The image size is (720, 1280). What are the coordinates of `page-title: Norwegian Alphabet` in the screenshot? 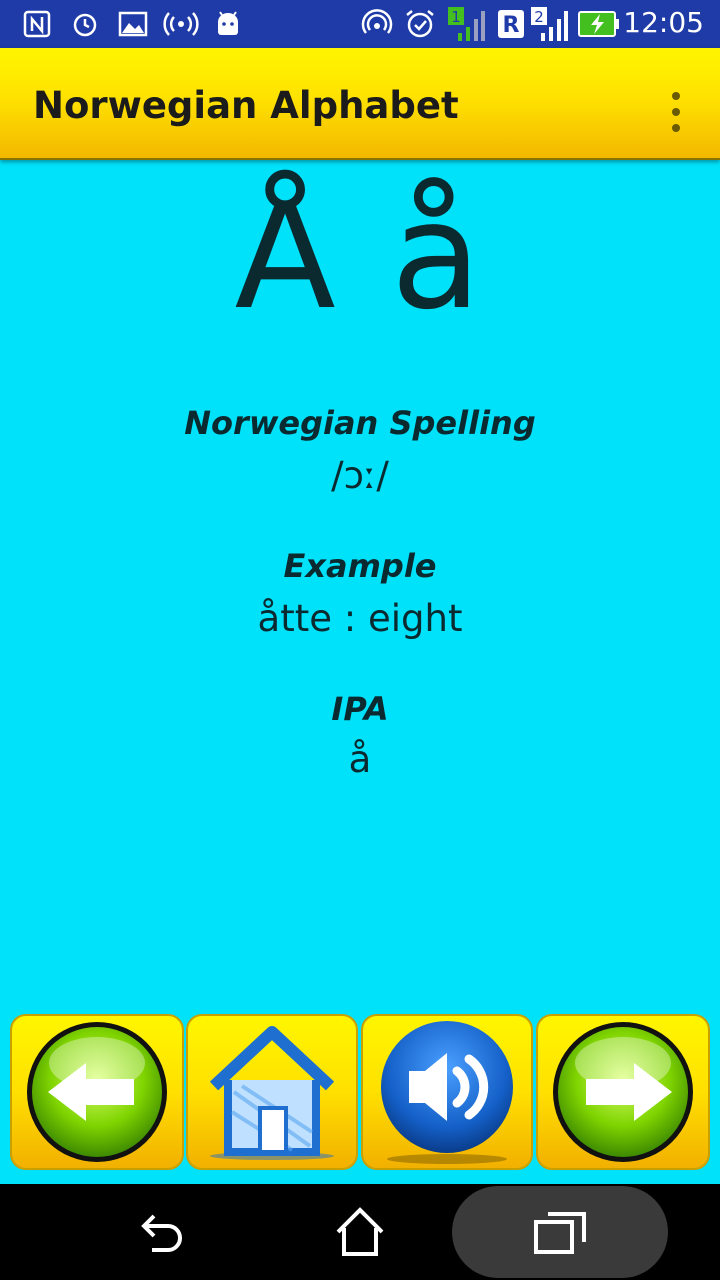 It's located at (246, 105).